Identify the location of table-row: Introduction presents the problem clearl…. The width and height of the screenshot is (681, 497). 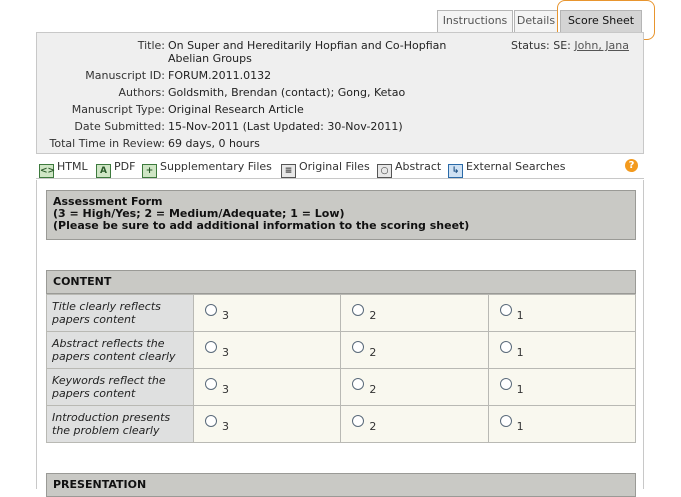
(341, 424).